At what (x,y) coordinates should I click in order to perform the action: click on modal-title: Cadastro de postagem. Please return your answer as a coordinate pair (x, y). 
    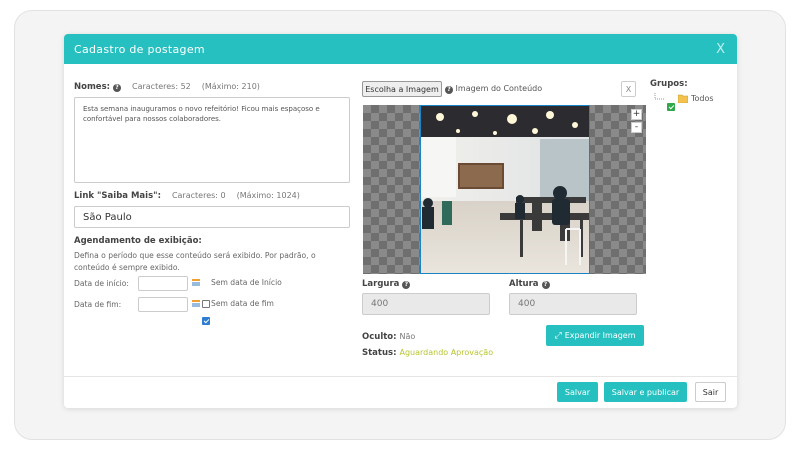
    Looking at the image, I should click on (139, 49).